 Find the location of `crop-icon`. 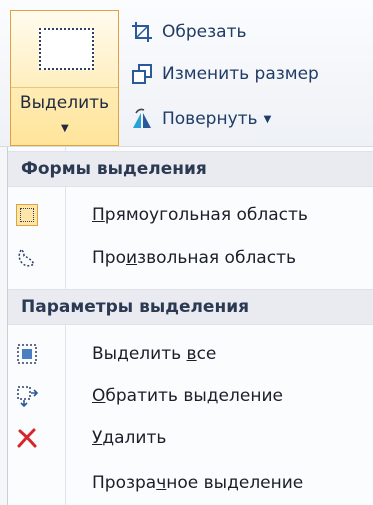

crop-icon is located at coordinates (142, 32).